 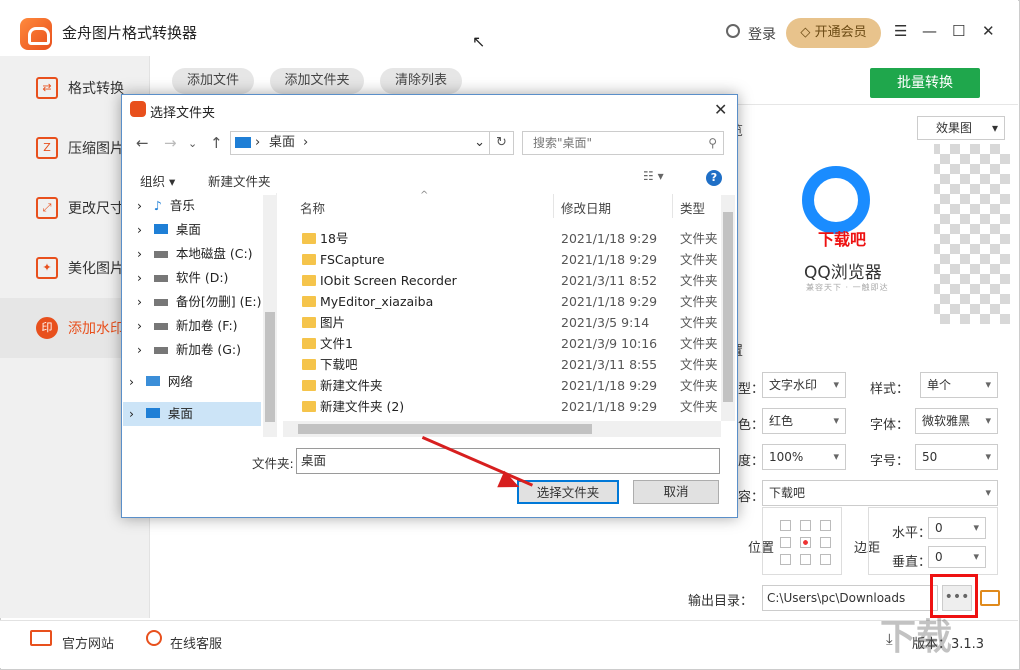 What do you see at coordinates (958, 31) in the screenshot?
I see `maximize-button: ☐` at bounding box center [958, 31].